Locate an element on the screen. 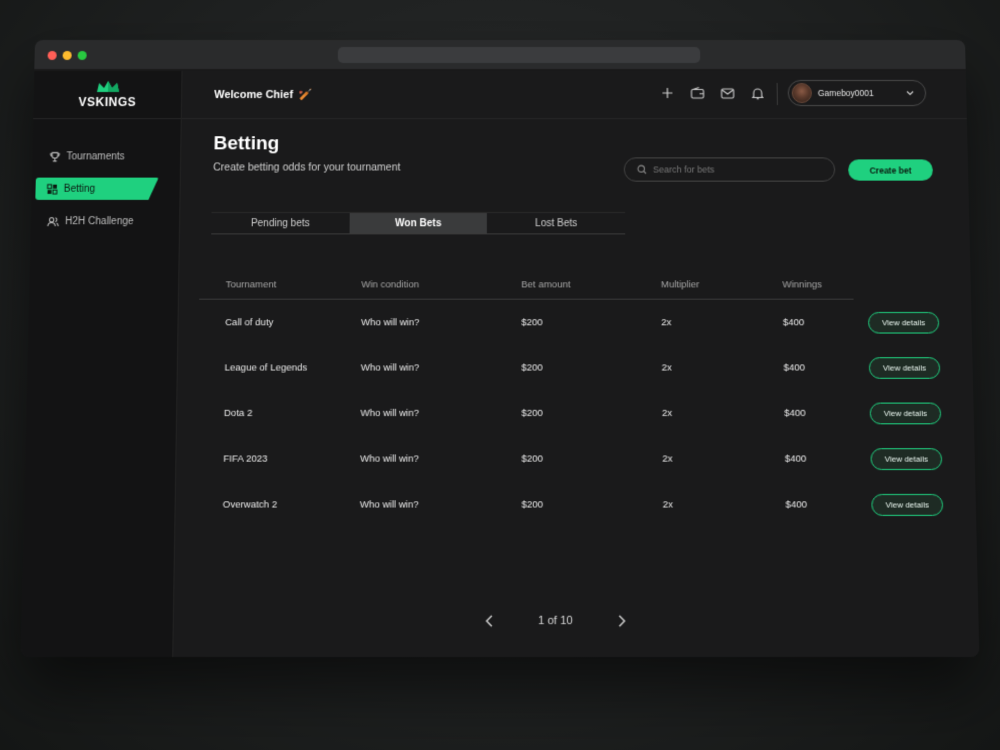 The height and width of the screenshot is (750, 1000). column-header-tournament: Tournament is located at coordinates (251, 285).